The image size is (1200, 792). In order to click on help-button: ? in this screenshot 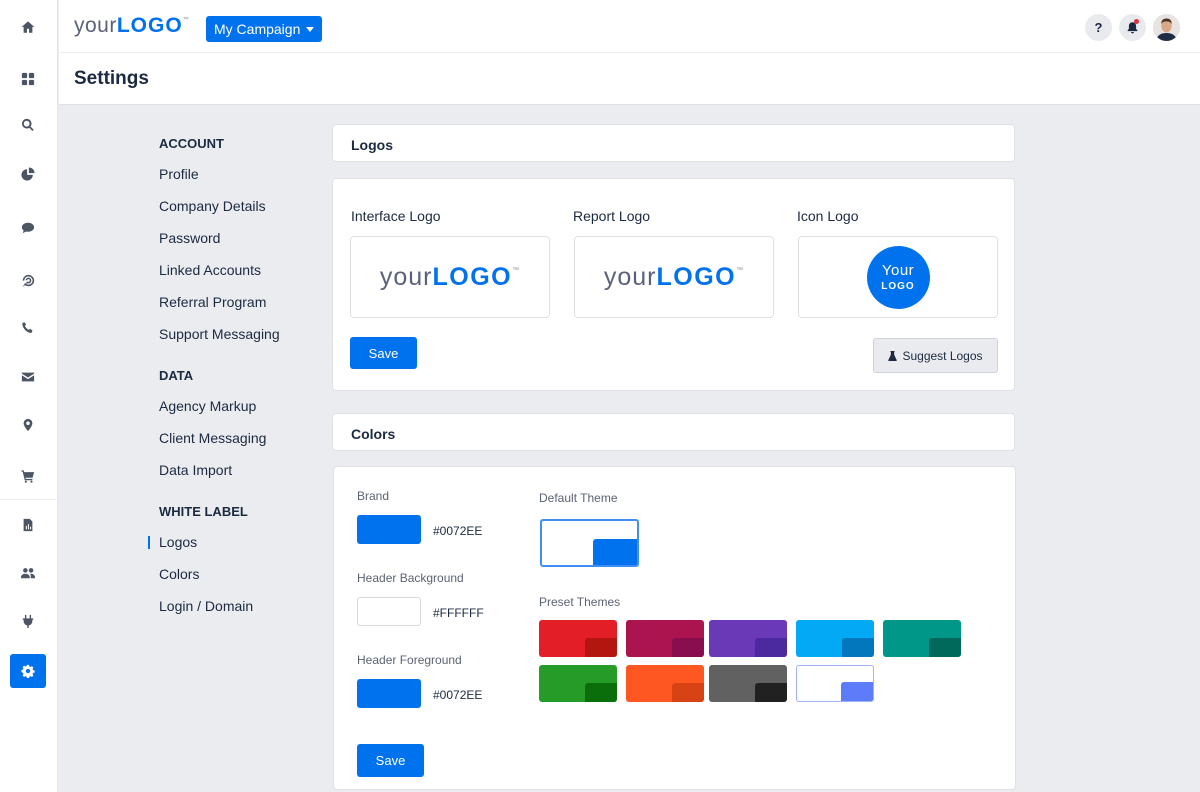, I will do `click(1098, 27)`.